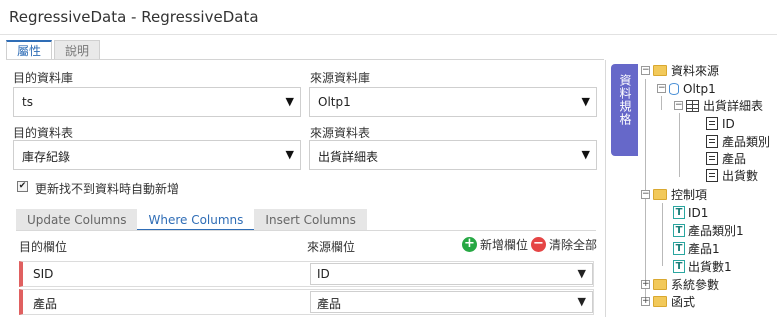 Image resolution: width=777 pixels, height=317 pixels. Describe the element at coordinates (340, 78) in the screenshot. I see `source-db-label: 來源資料庫` at that location.